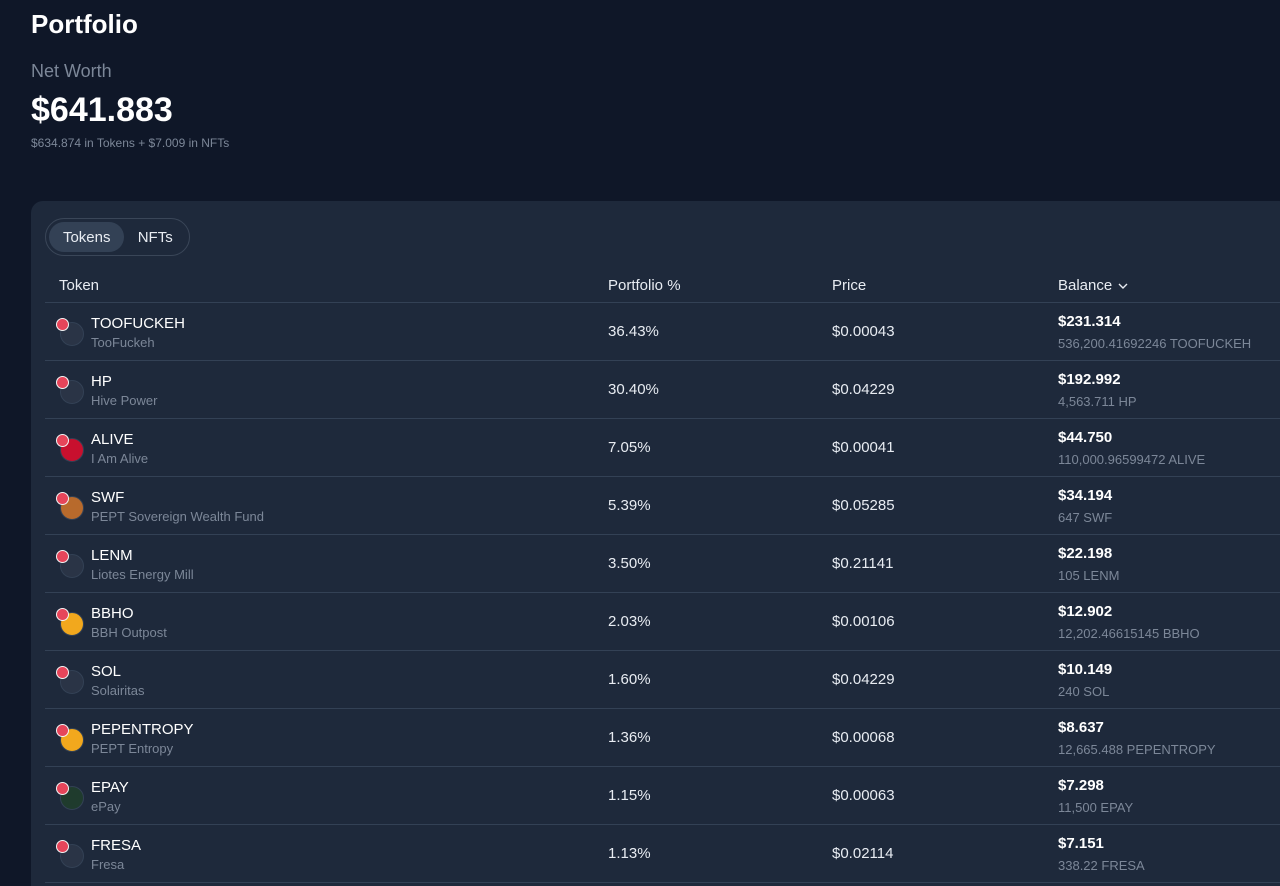 The width and height of the screenshot is (1280, 886). I want to click on balance-amount: 12,665.488 PEPENTROPY, so click(1137, 749).